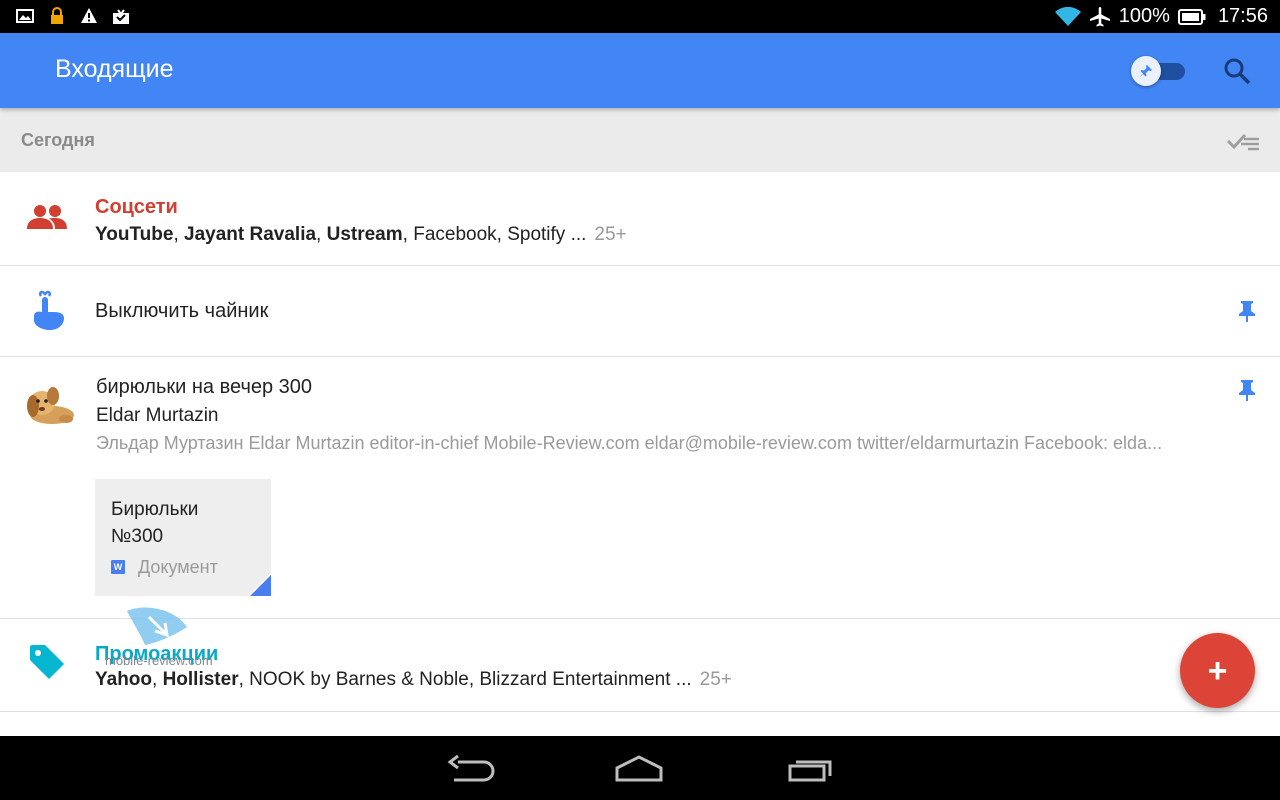 Image resolution: width=1280 pixels, height=800 pixels. What do you see at coordinates (640, 140) in the screenshot?
I see `section-header: Сегодня` at bounding box center [640, 140].